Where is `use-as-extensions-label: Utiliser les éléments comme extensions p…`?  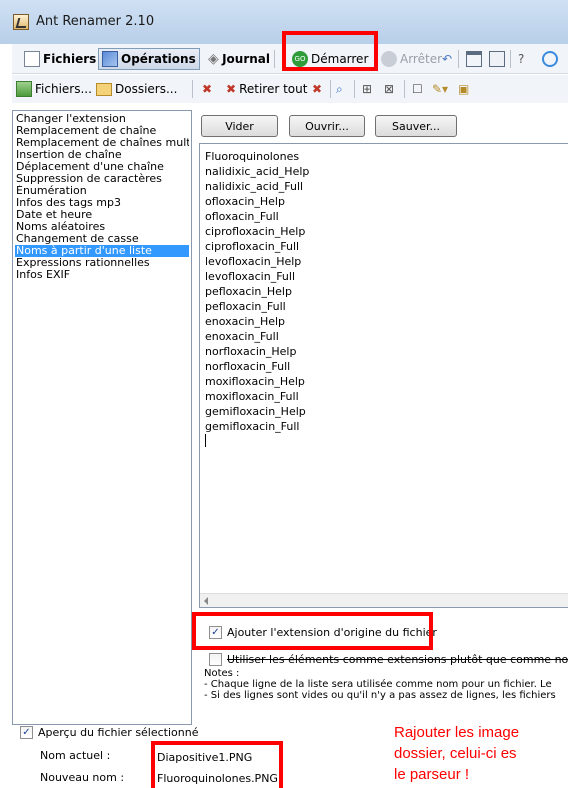 use-as-extensions-label: Utiliser les éléments comme extensions p… is located at coordinates (397, 659).